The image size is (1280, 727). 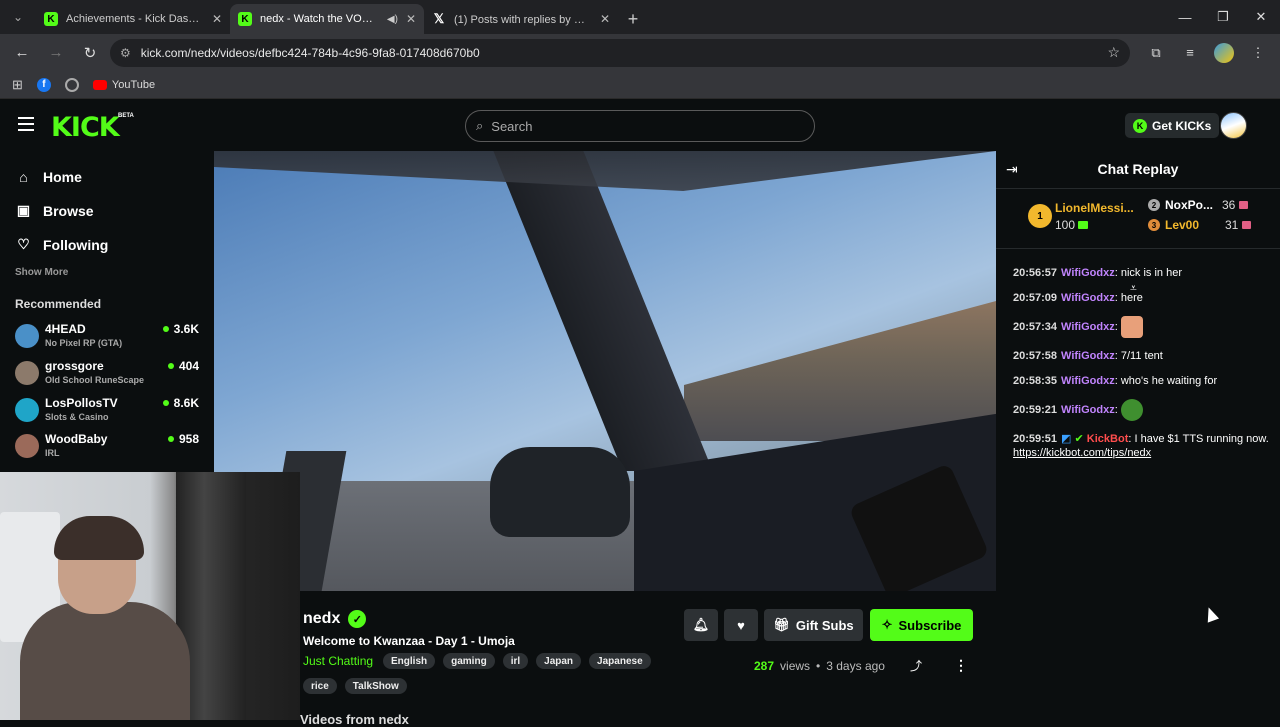 What do you see at coordinates (133, 19) in the screenshot?
I see `tab-achievements: K Achievements - Kick Dashboard ✕` at bounding box center [133, 19].